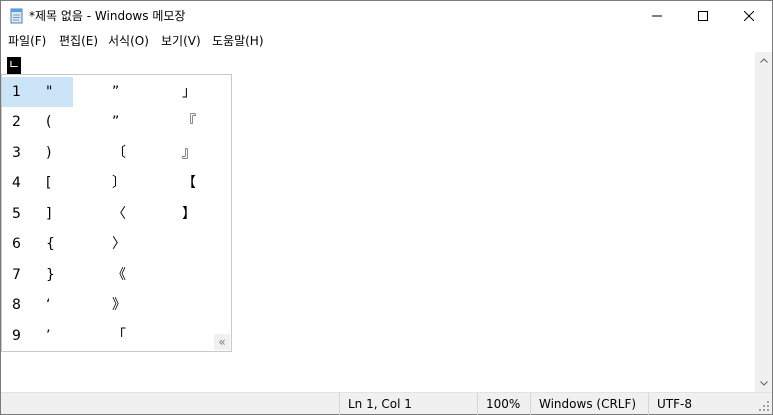 The width and height of the screenshot is (773, 415). I want to click on candidate-char: }, so click(50, 275).